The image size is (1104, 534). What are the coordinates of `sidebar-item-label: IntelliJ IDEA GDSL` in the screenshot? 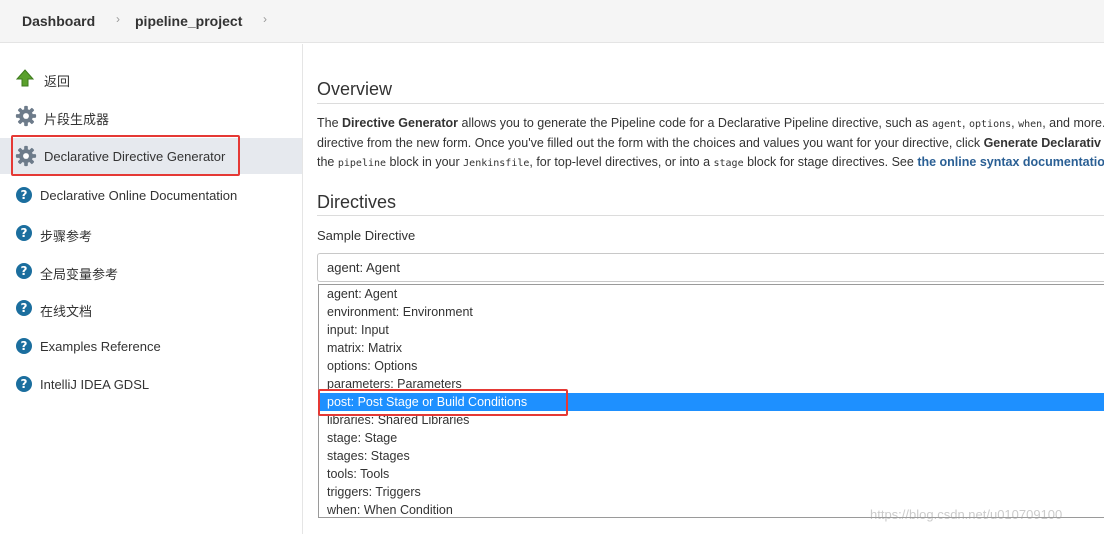 It's located at (95, 384).